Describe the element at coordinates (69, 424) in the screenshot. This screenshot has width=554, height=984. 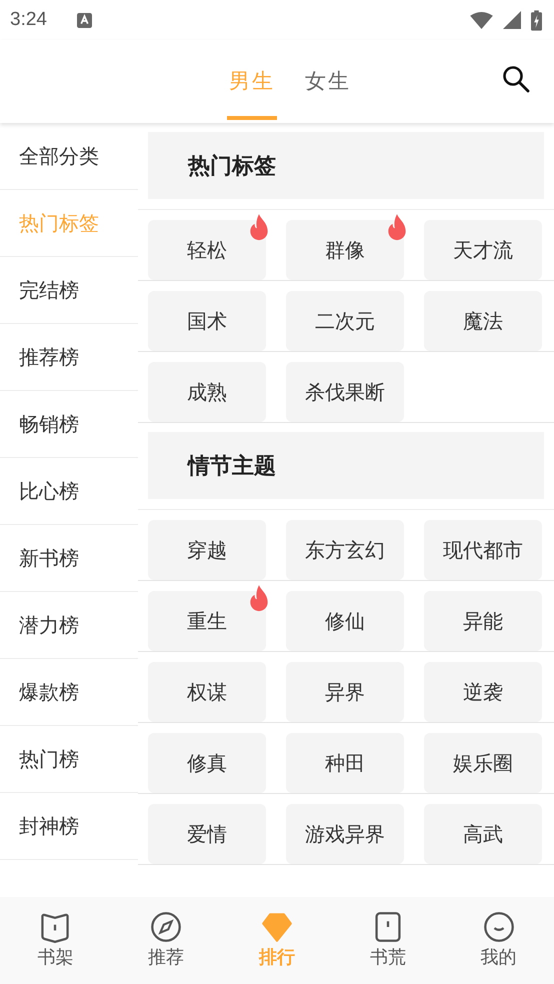
I see `sidebar-item: 畅销榜` at that location.